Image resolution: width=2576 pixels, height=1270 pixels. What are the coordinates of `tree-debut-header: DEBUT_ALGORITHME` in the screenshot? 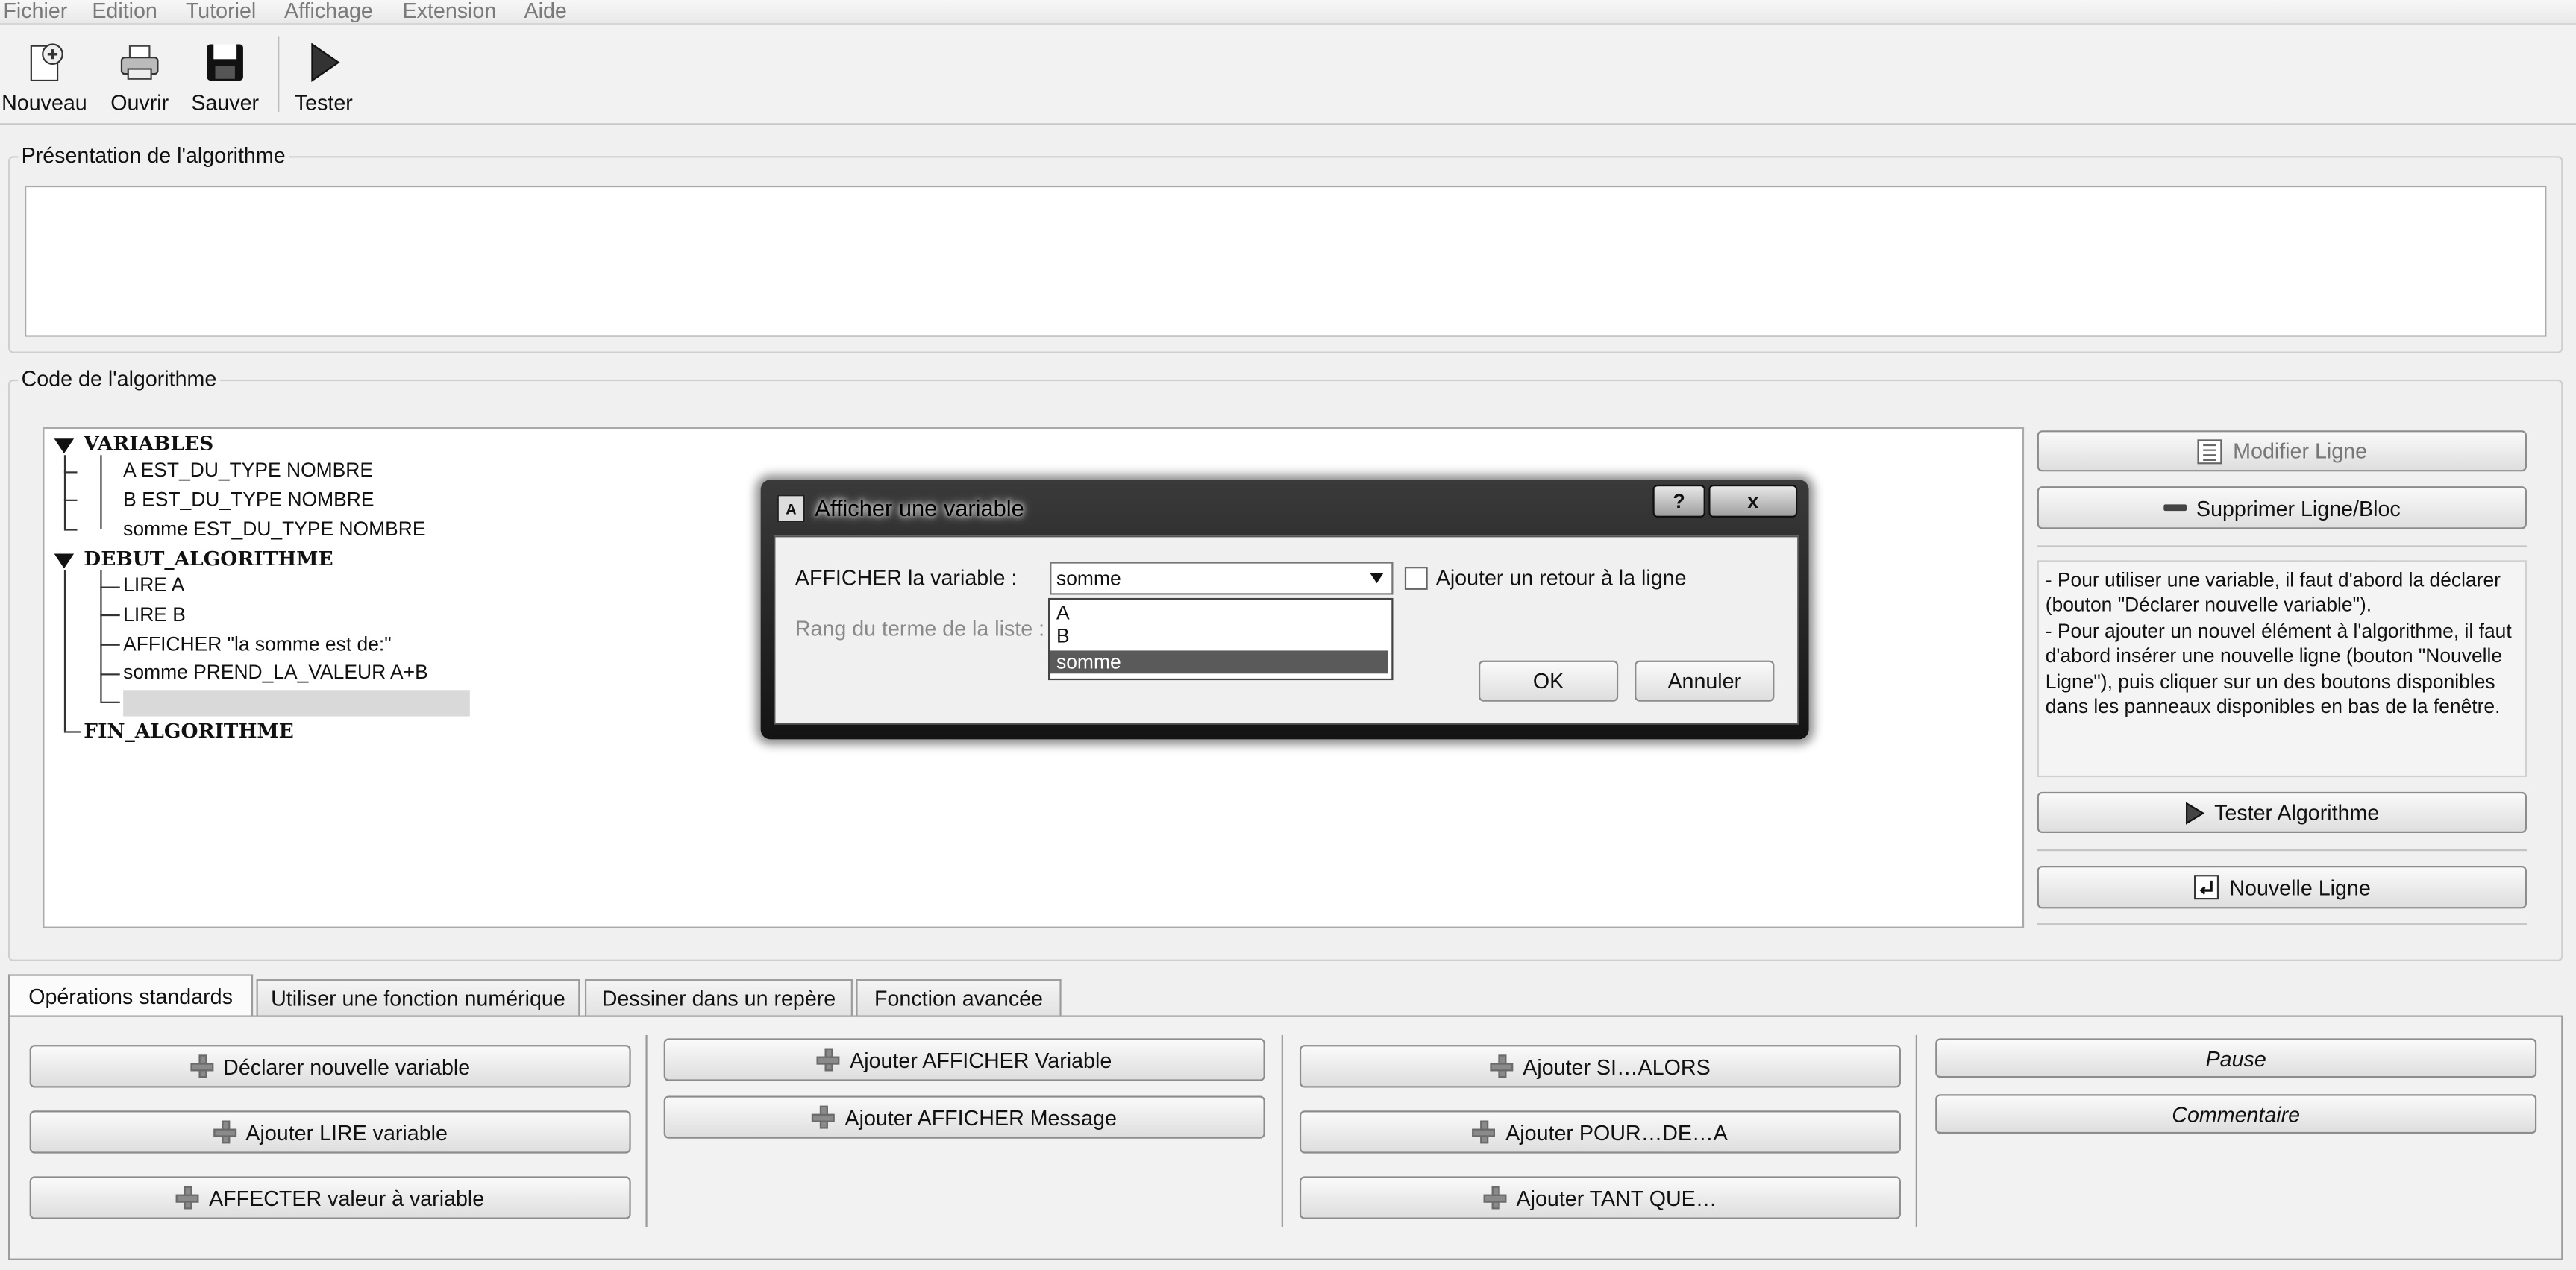 It's located at (208, 558).